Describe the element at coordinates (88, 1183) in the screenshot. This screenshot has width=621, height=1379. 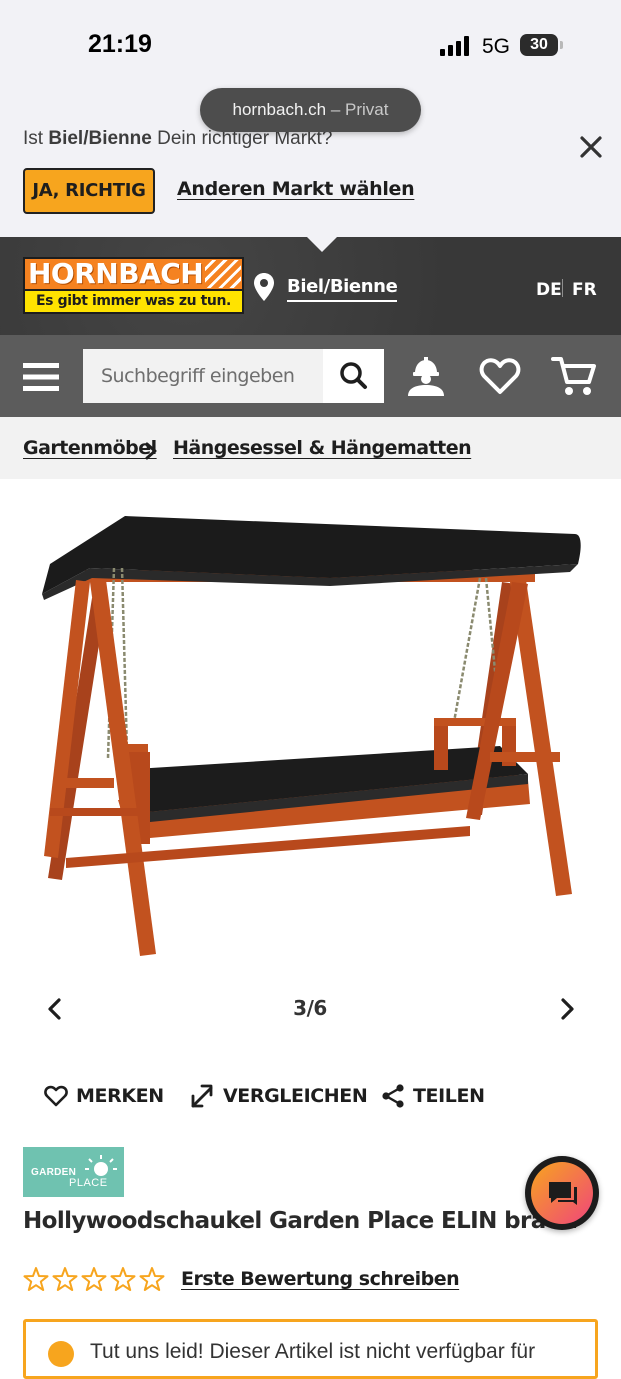
I see `brand-logo-sub: PLACE` at that location.